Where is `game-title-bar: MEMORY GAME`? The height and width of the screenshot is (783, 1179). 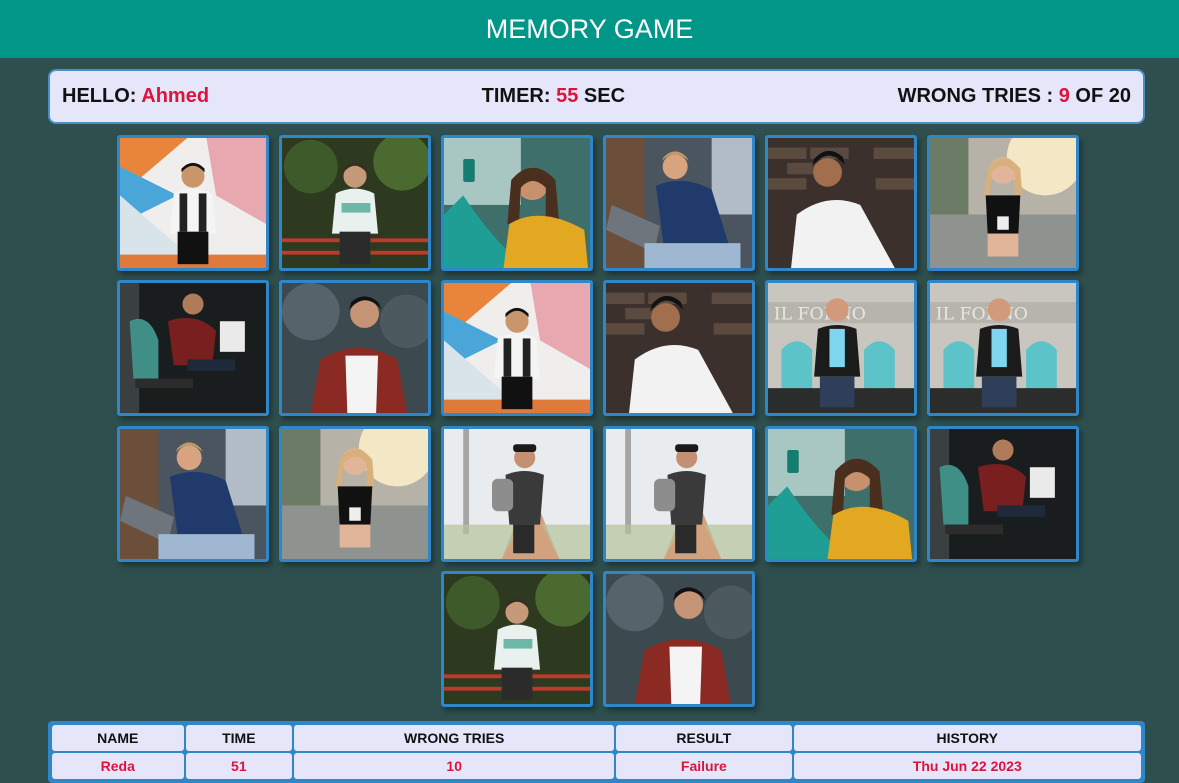 game-title-bar: MEMORY GAME is located at coordinates (589, 29).